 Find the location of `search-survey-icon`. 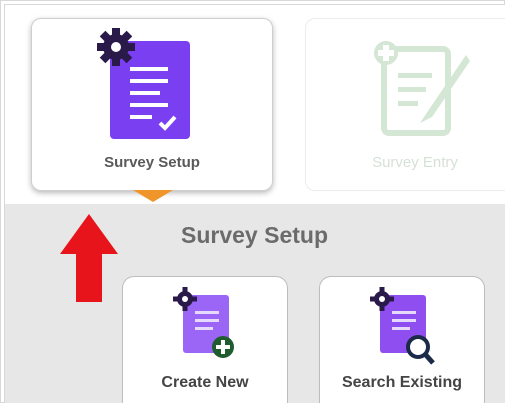

search-survey-icon is located at coordinates (402, 326).